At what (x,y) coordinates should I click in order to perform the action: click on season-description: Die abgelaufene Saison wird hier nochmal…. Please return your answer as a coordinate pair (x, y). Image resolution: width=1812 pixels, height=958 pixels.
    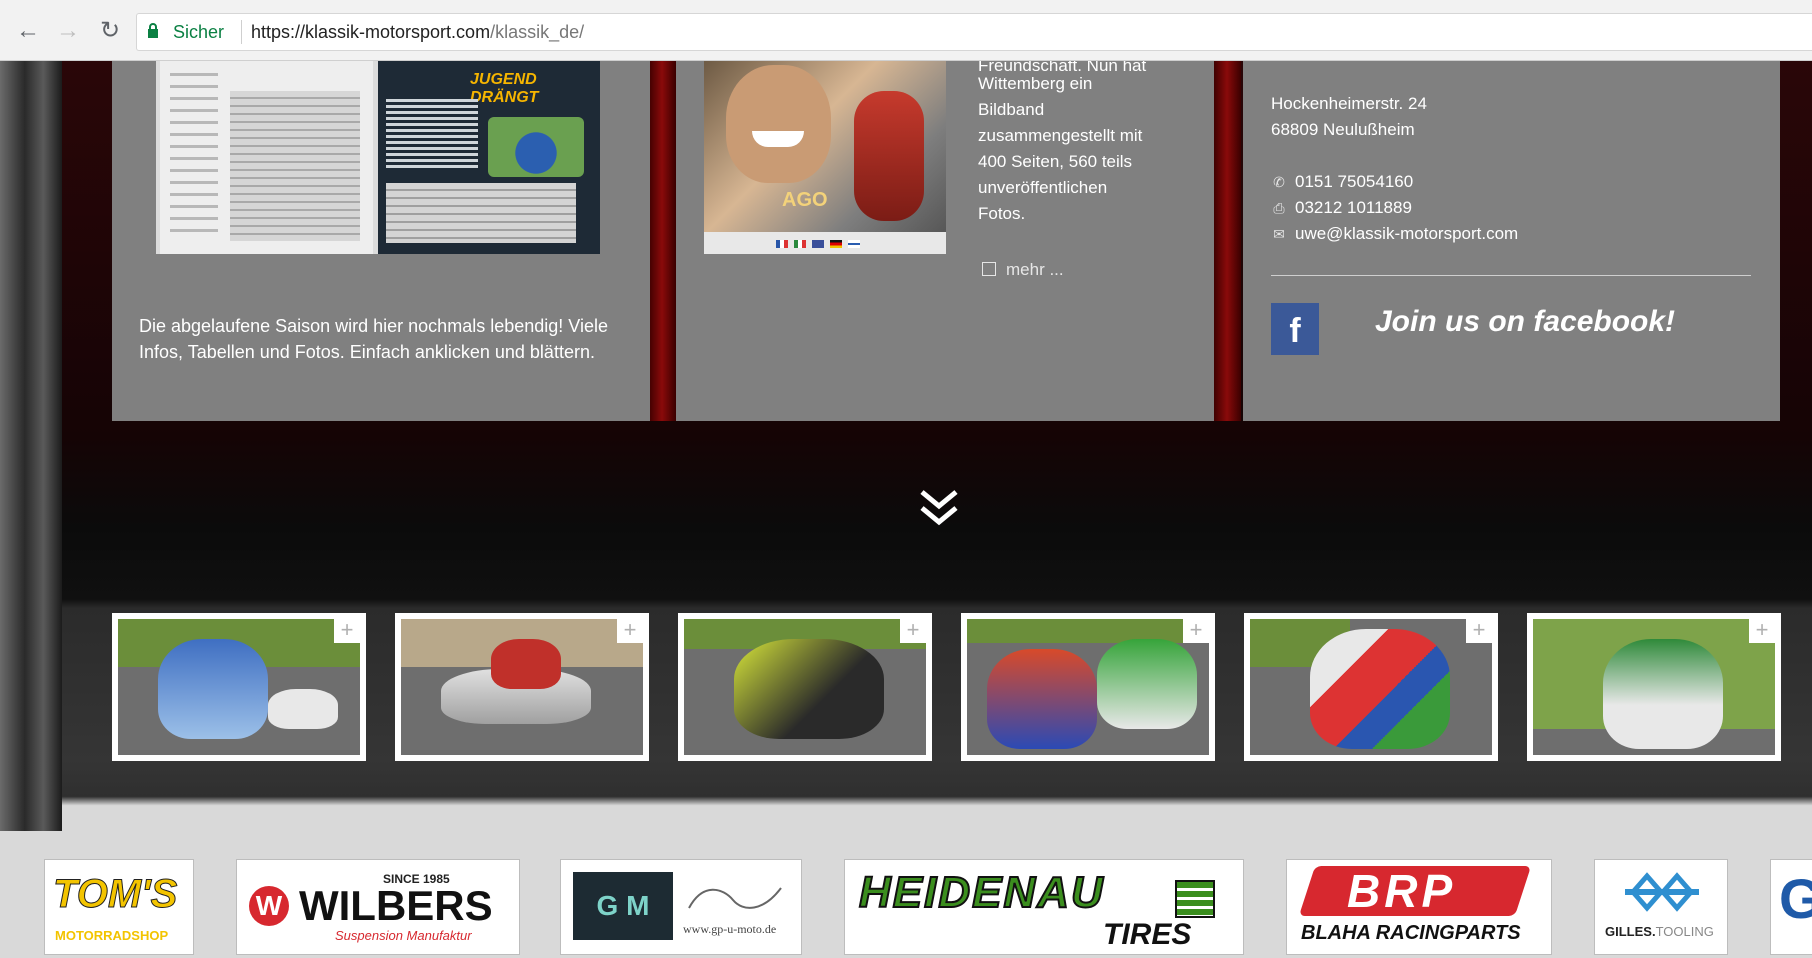
    Looking at the image, I should click on (373, 339).